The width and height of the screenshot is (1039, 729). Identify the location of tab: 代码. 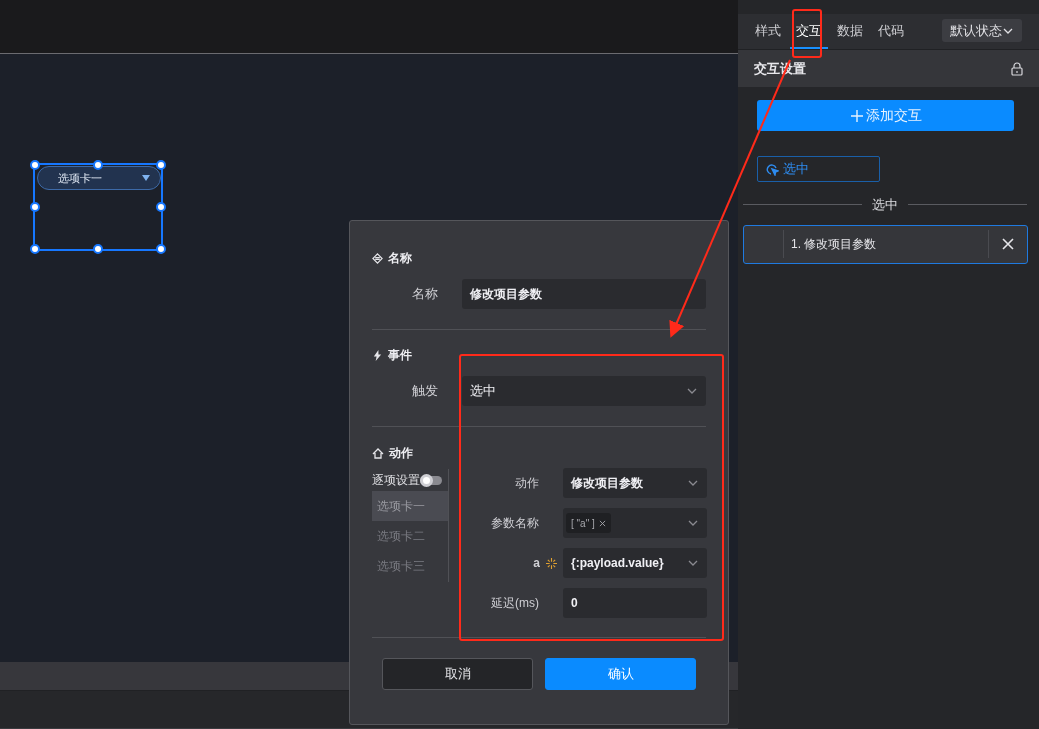
(891, 31).